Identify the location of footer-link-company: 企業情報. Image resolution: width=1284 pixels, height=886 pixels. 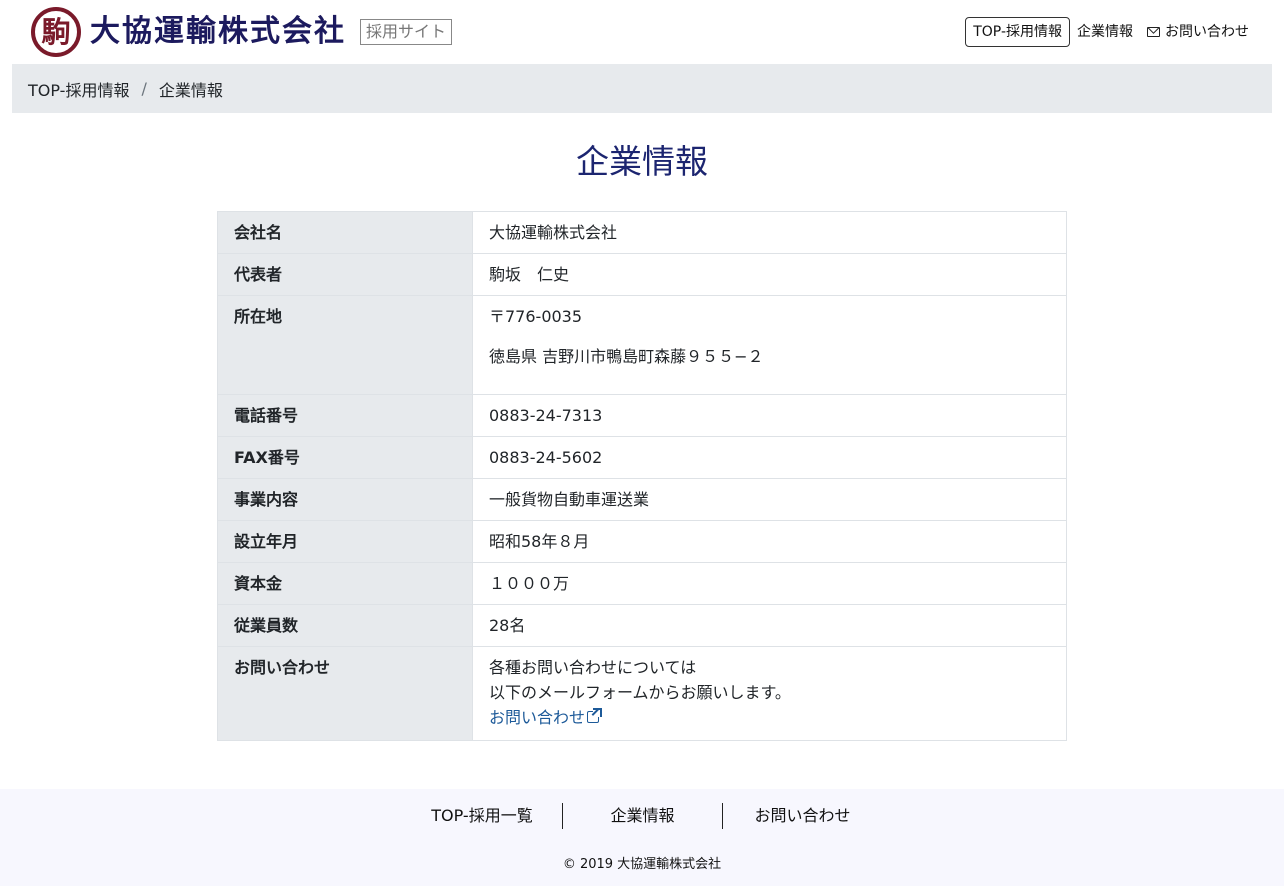
(642, 816).